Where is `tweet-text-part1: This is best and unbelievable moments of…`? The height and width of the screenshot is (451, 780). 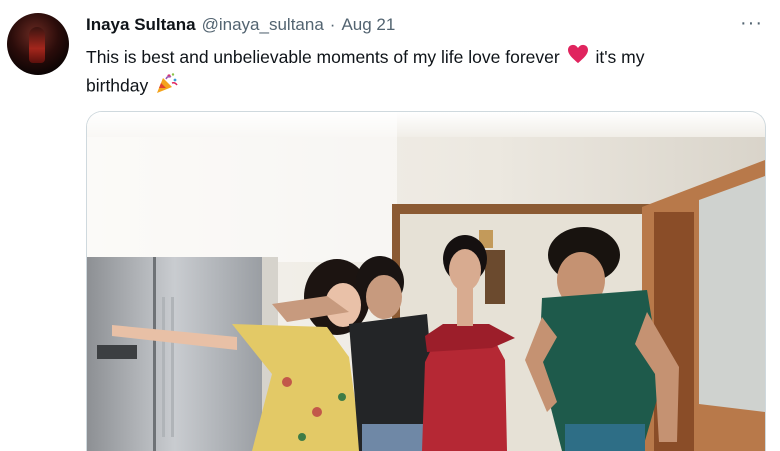 tweet-text-part1: This is best and unbelievable moments of… is located at coordinates (323, 57).